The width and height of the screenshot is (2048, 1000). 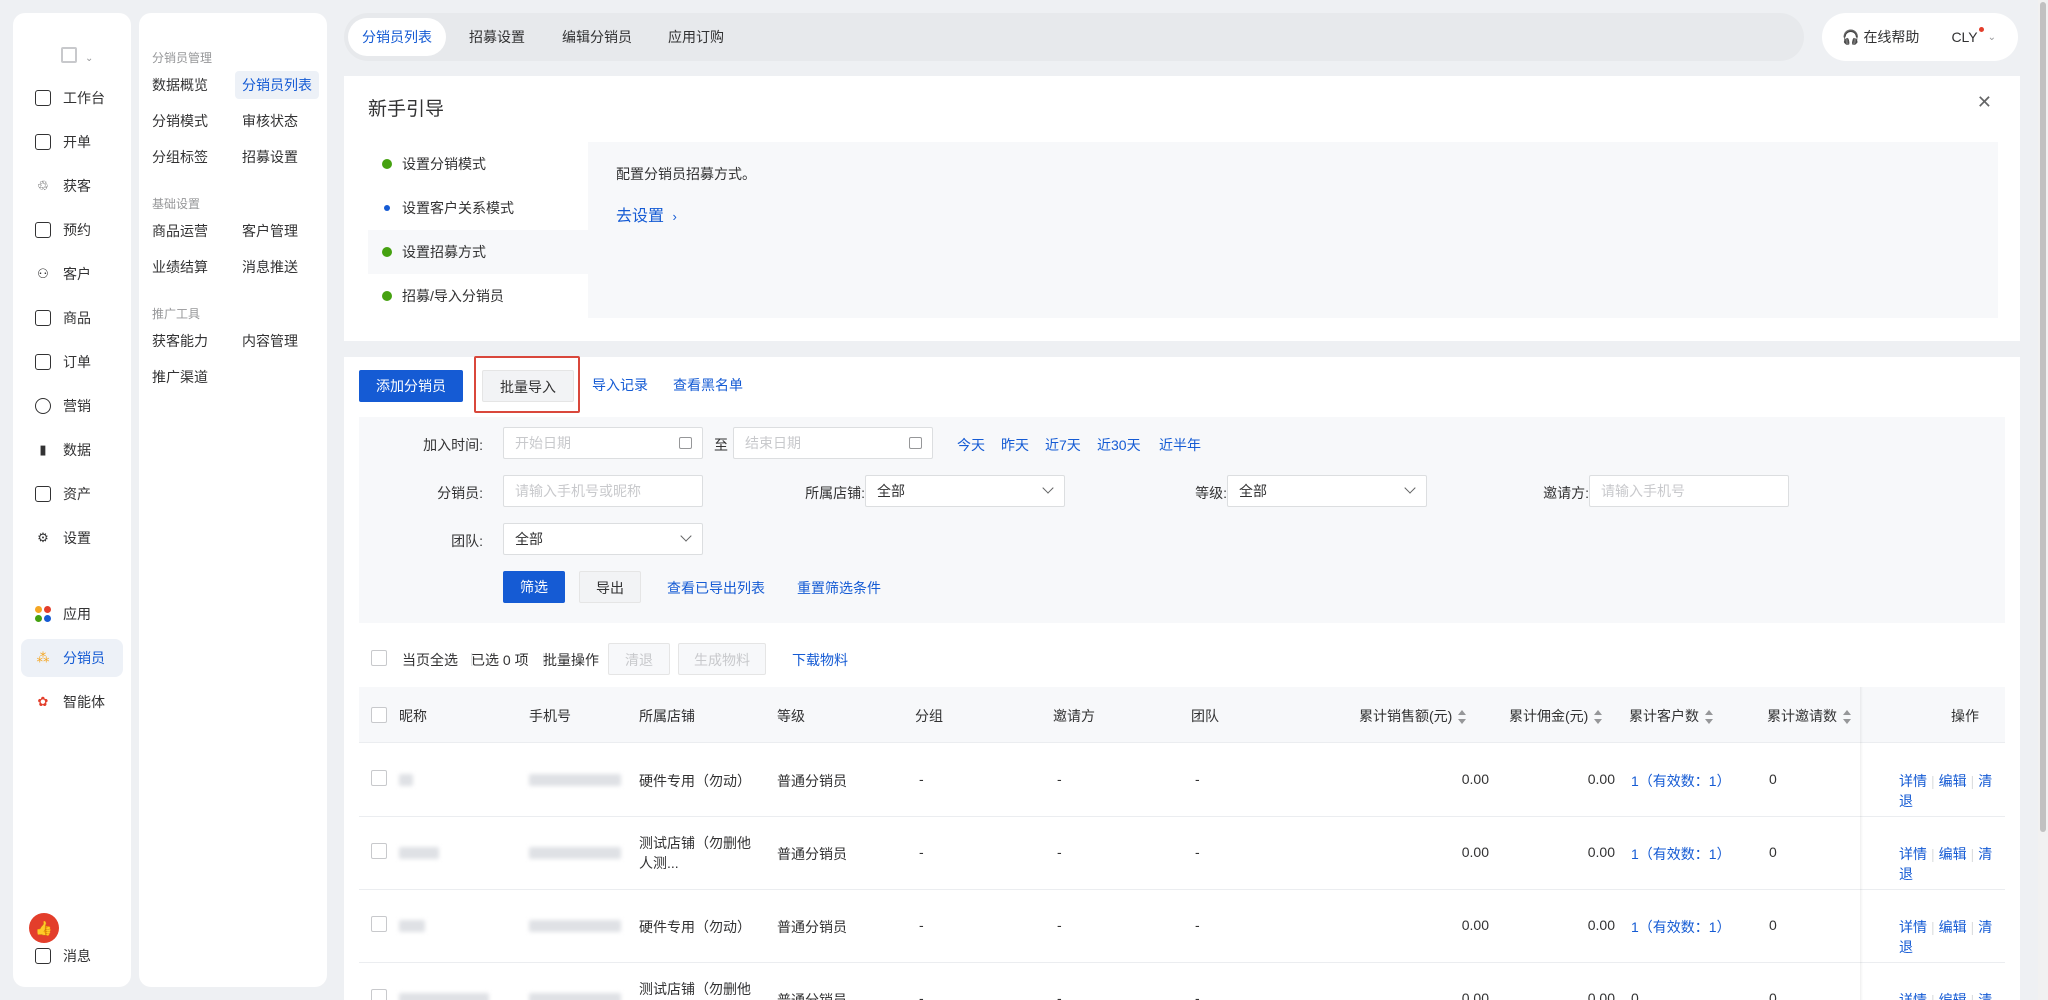 I want to click on subnav-item-review: 审核状态, so click(x=270, y=121).